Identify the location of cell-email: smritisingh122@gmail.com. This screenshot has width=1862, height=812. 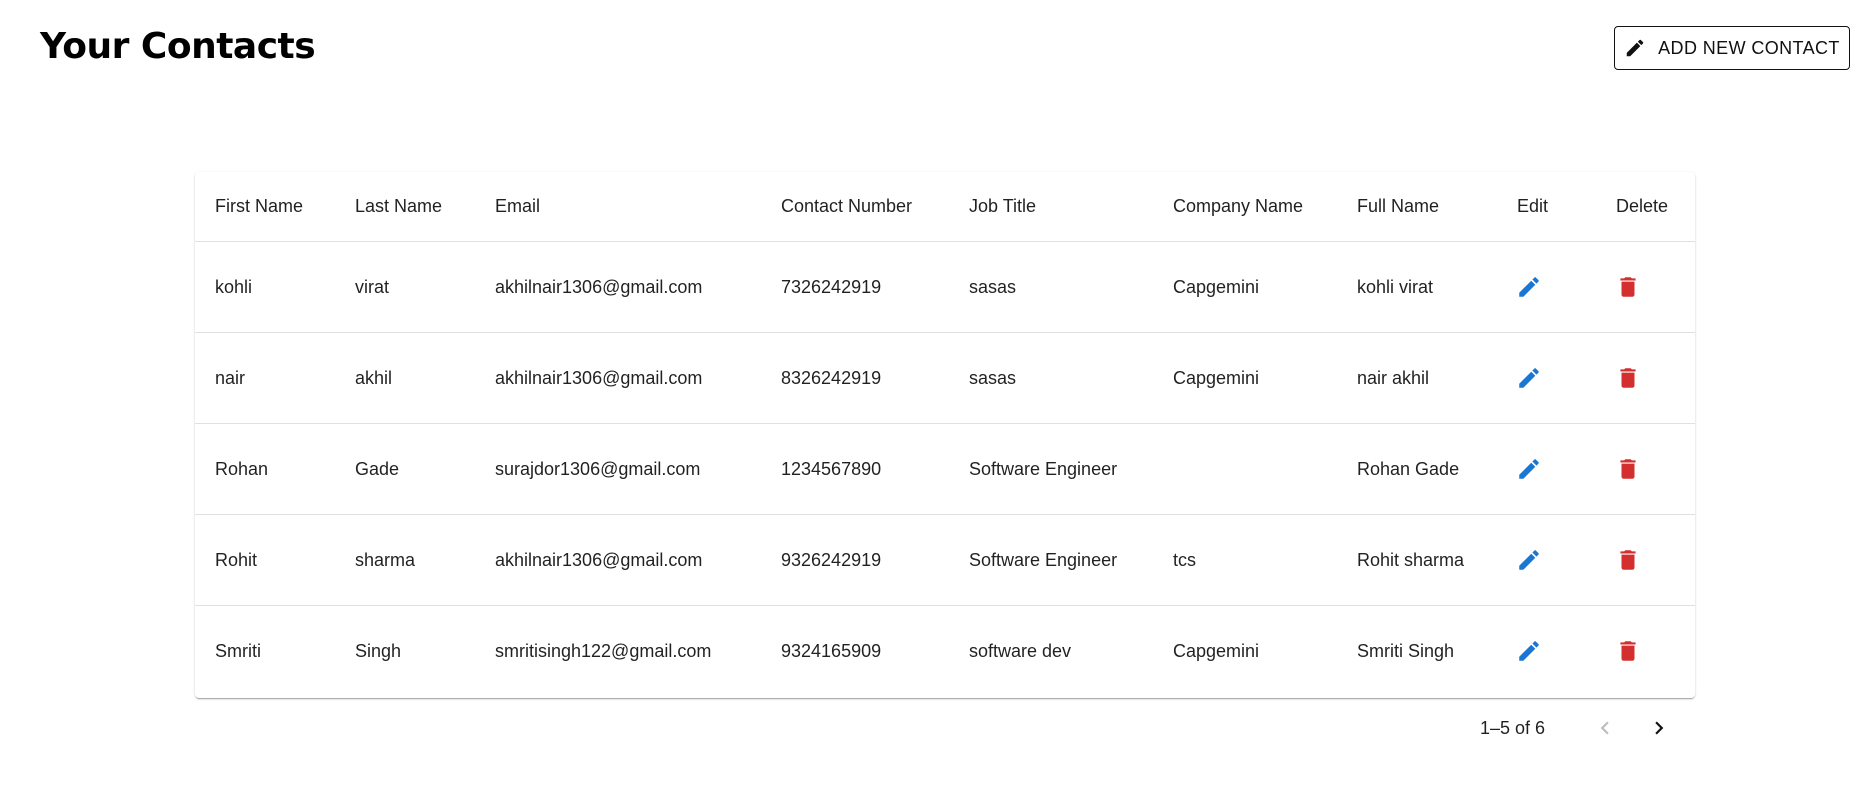
(603, 650).